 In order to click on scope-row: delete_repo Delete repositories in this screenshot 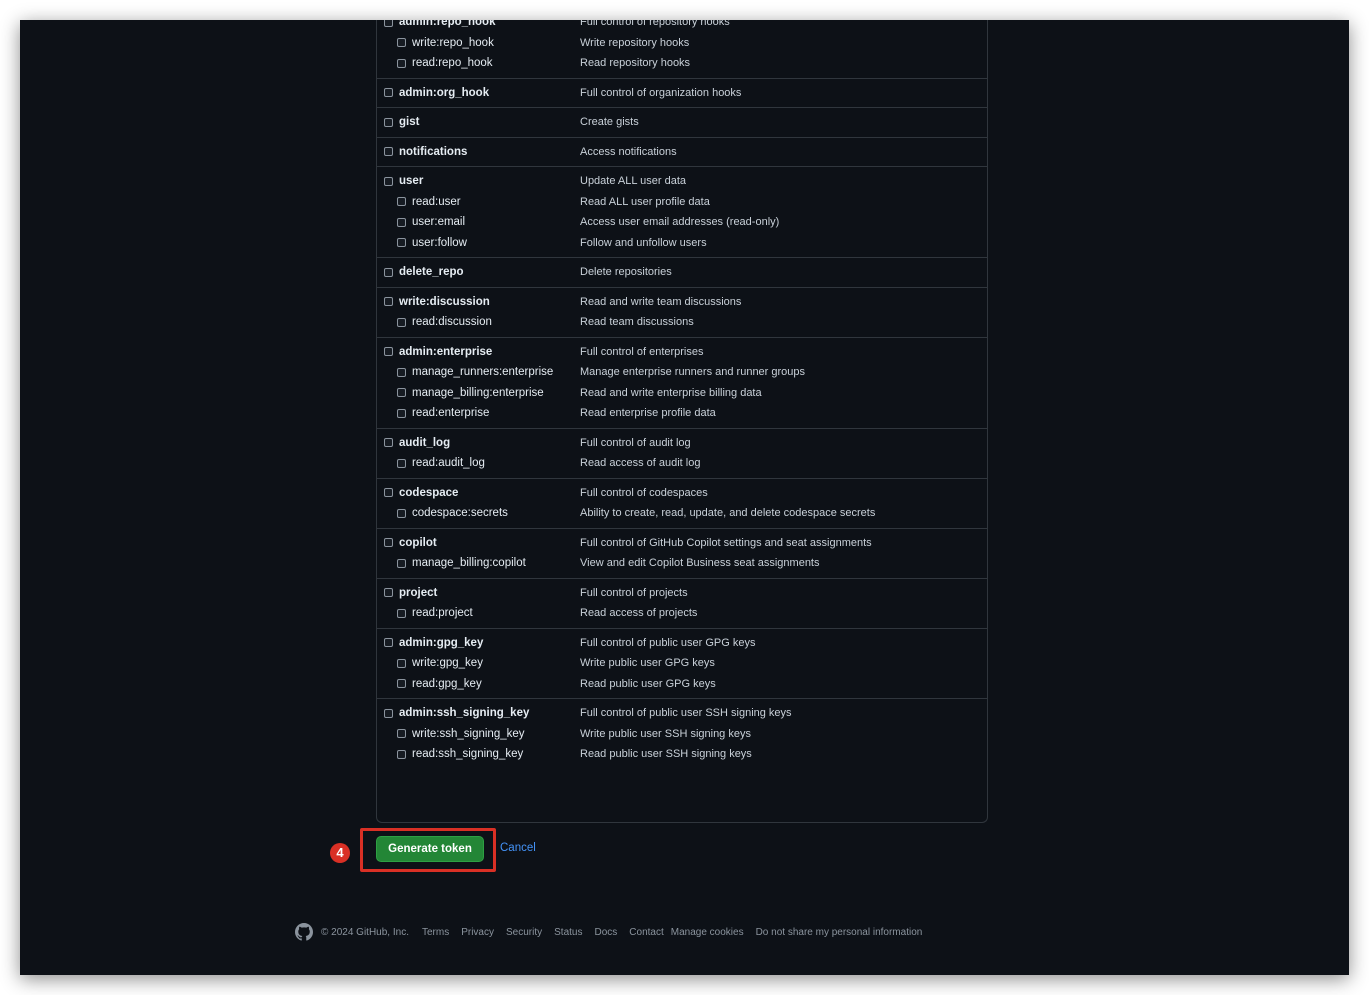, I will do `click(682, 272)`.